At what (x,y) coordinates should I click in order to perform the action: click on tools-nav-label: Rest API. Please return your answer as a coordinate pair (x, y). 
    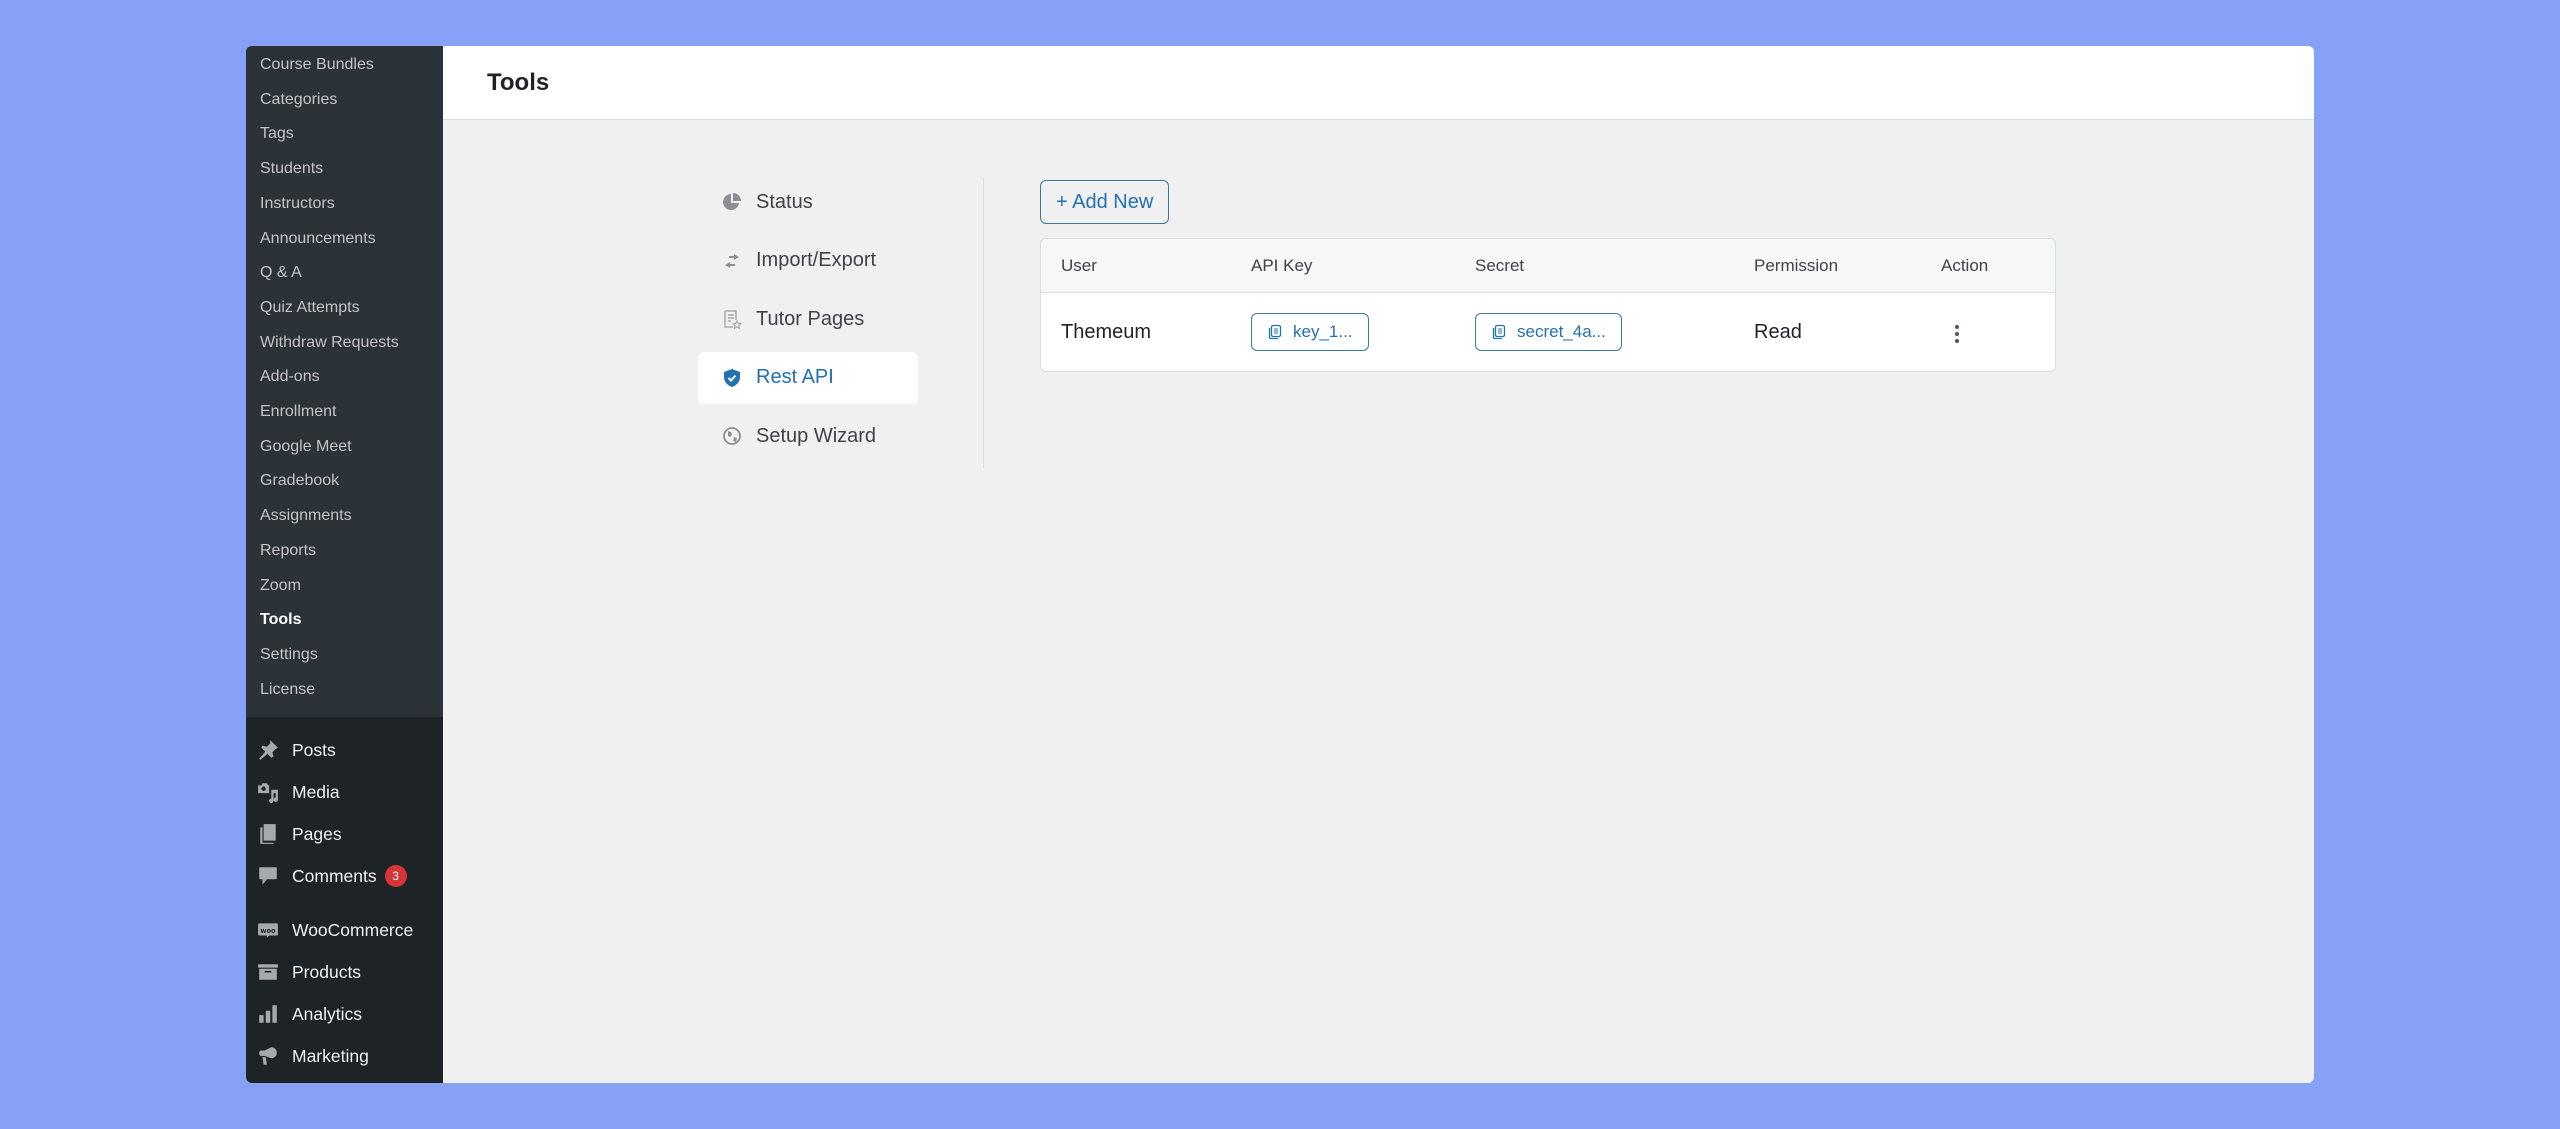
    Looking at the image, I should click on (795, 377).